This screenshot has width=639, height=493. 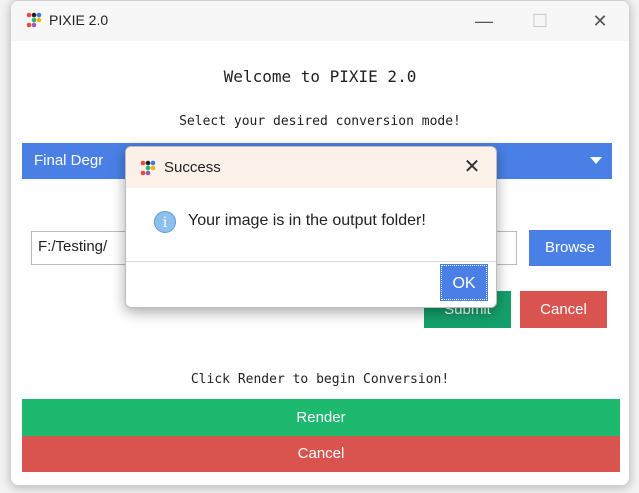 I want to click on dropdown-arrow-icon, so click(x=596, y=160).